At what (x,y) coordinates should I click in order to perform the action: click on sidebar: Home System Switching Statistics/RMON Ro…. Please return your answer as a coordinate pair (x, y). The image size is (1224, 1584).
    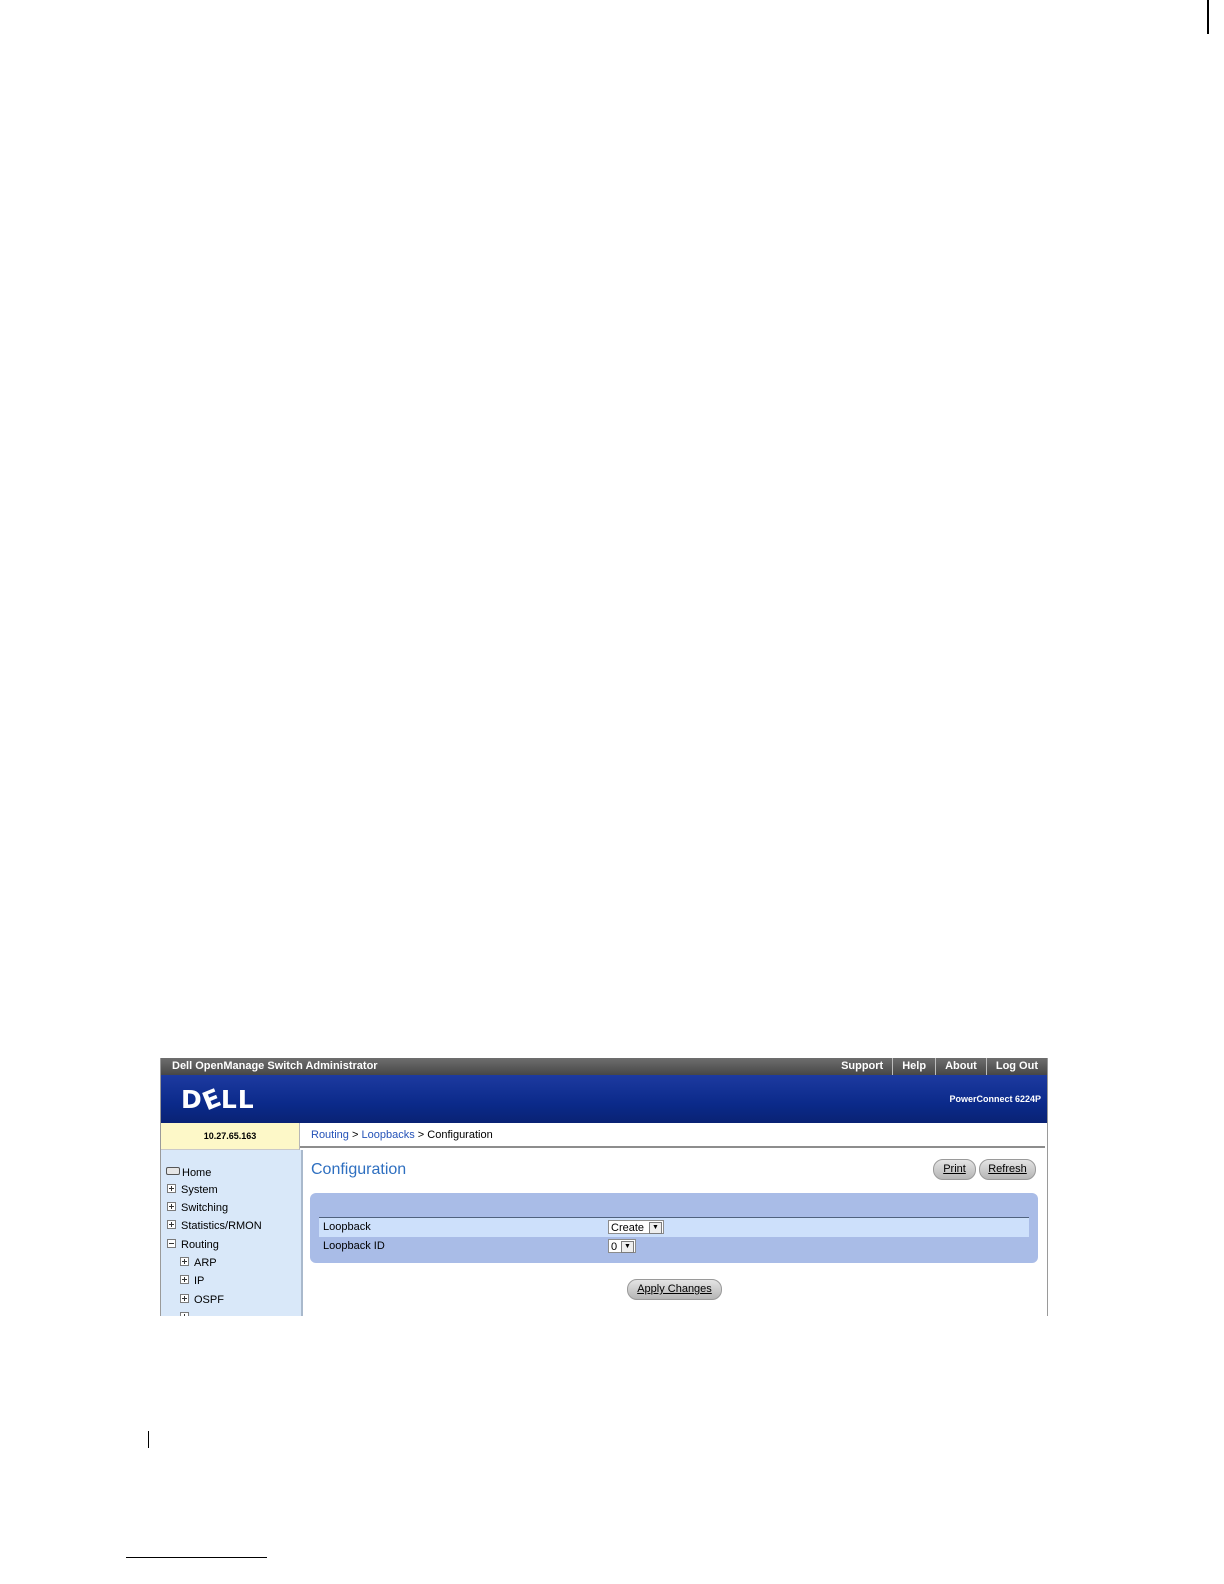
    Looking at the image, I should click on (232, 1233).